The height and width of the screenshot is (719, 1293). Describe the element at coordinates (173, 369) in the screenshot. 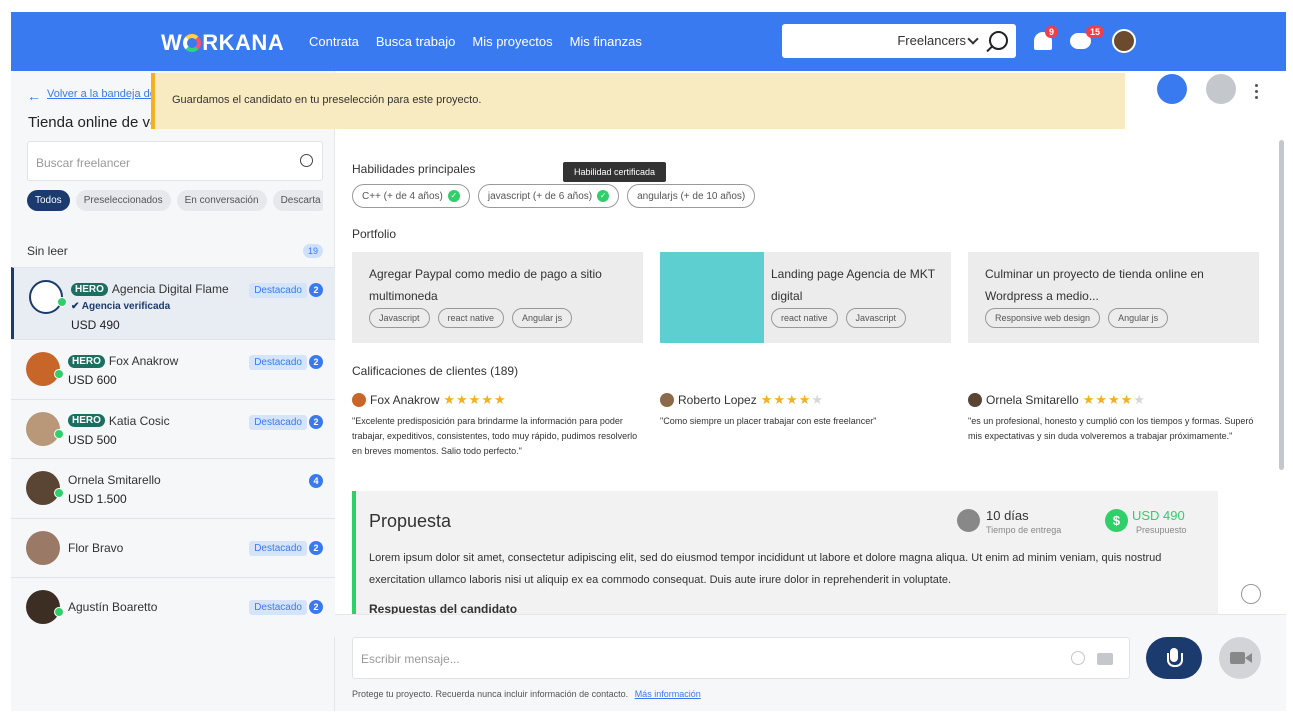

I see `candidate-item: HERO Fox Anakrow USD 600 Destacado 2` at that location.